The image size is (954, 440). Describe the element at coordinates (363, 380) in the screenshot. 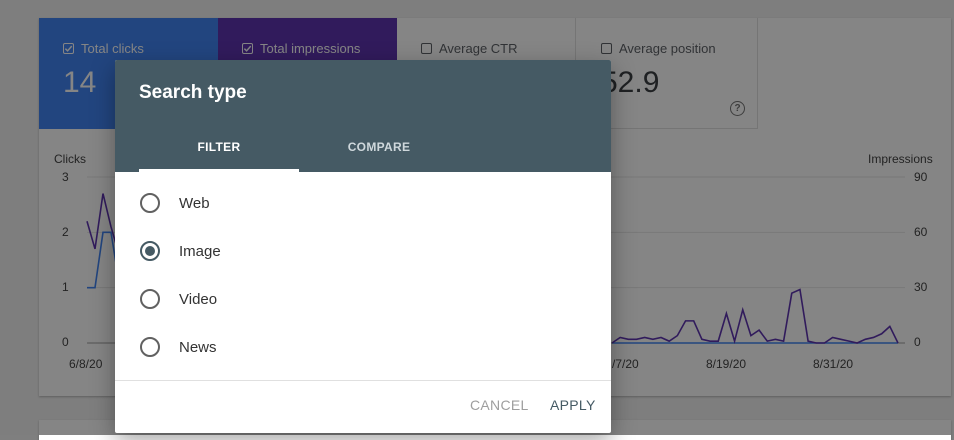

I see `dialog-divider` at that location.